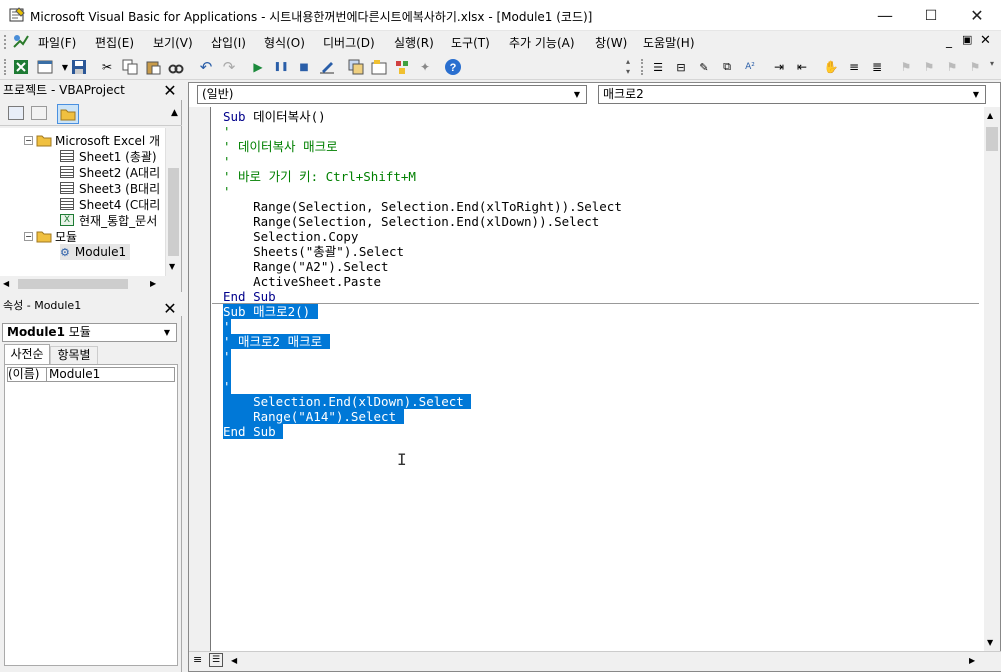 This screenshot has width=1001, height=672. Describe the element at coordinates (284, 42) in the screenshot. I see `menu-format: 형식(O)` at that location.